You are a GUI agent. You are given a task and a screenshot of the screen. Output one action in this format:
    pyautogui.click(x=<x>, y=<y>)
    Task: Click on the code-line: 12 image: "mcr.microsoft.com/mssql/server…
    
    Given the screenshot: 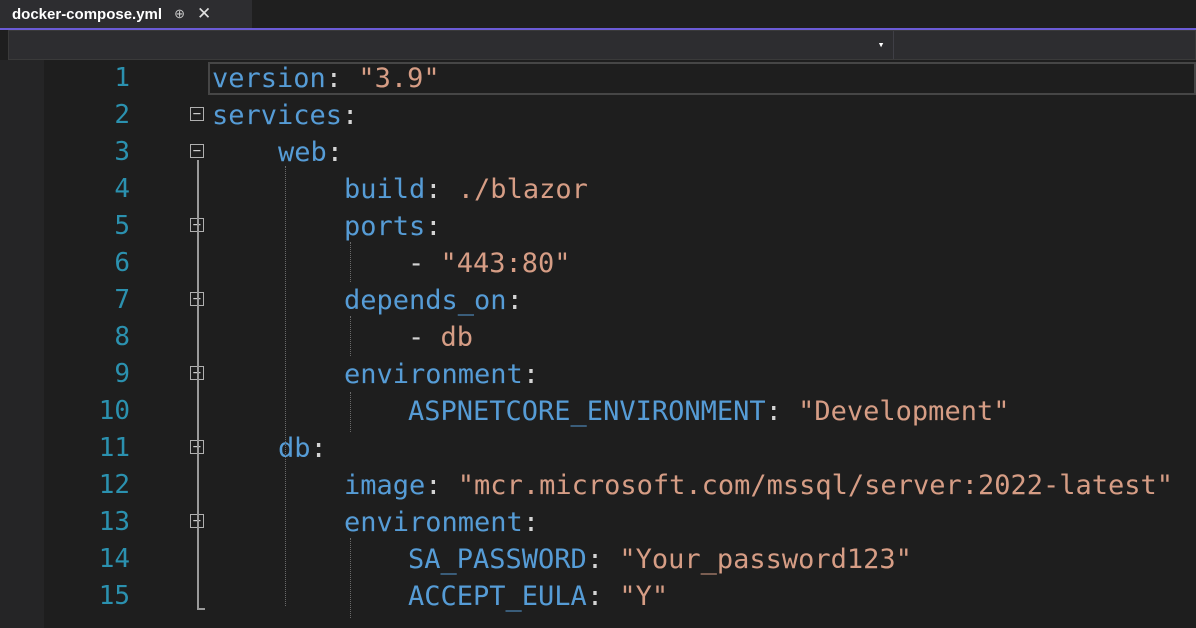 What is the action you would take?
    pyautogui.click(x=598, y=485)
    